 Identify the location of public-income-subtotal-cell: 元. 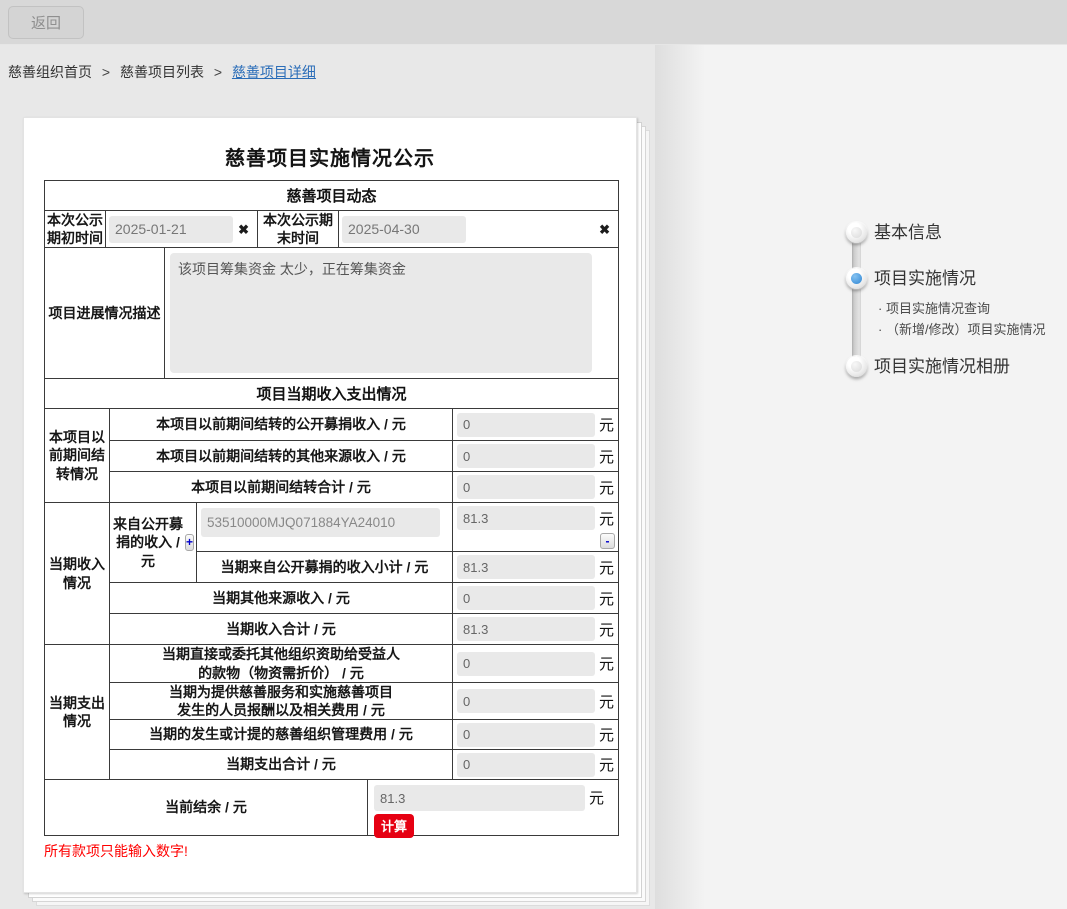
(535, 567).